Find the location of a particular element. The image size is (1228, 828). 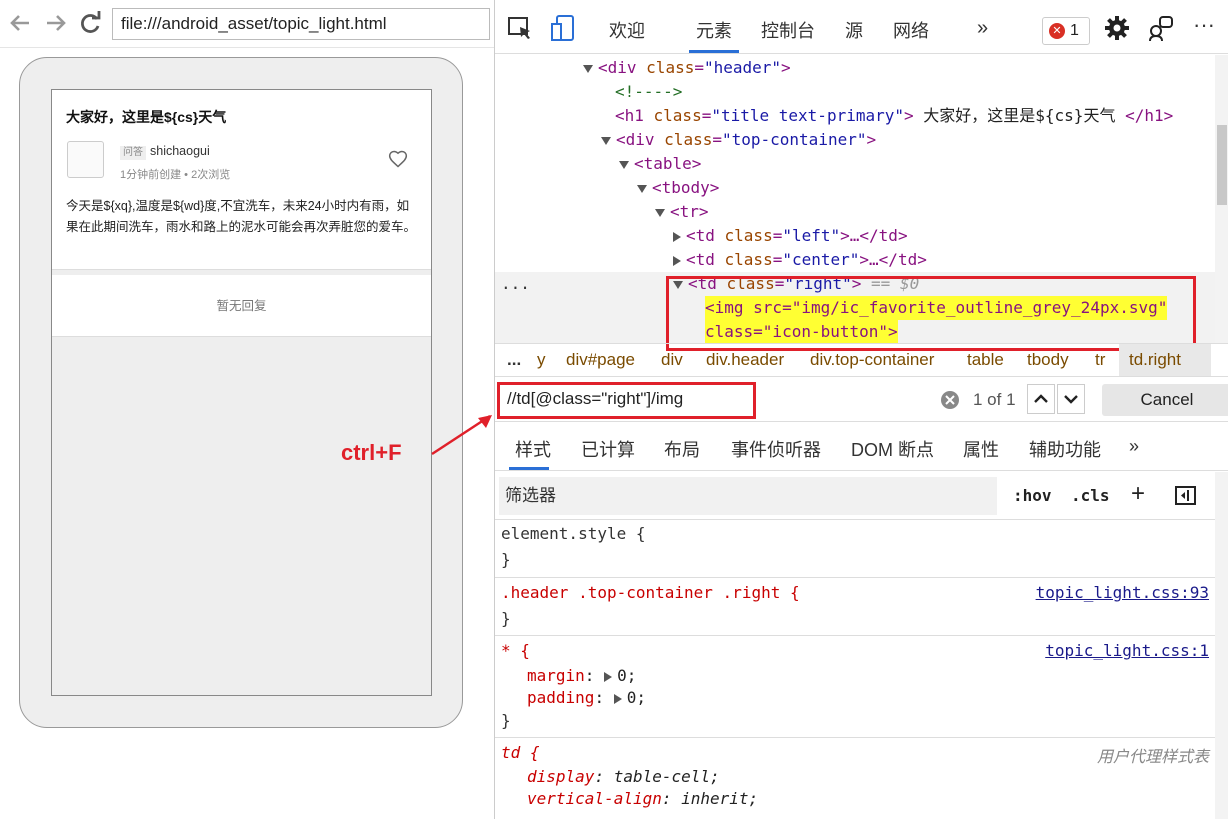

tab-dom-breakpoints: DOM 断点 is located at coordinates (892, 449).